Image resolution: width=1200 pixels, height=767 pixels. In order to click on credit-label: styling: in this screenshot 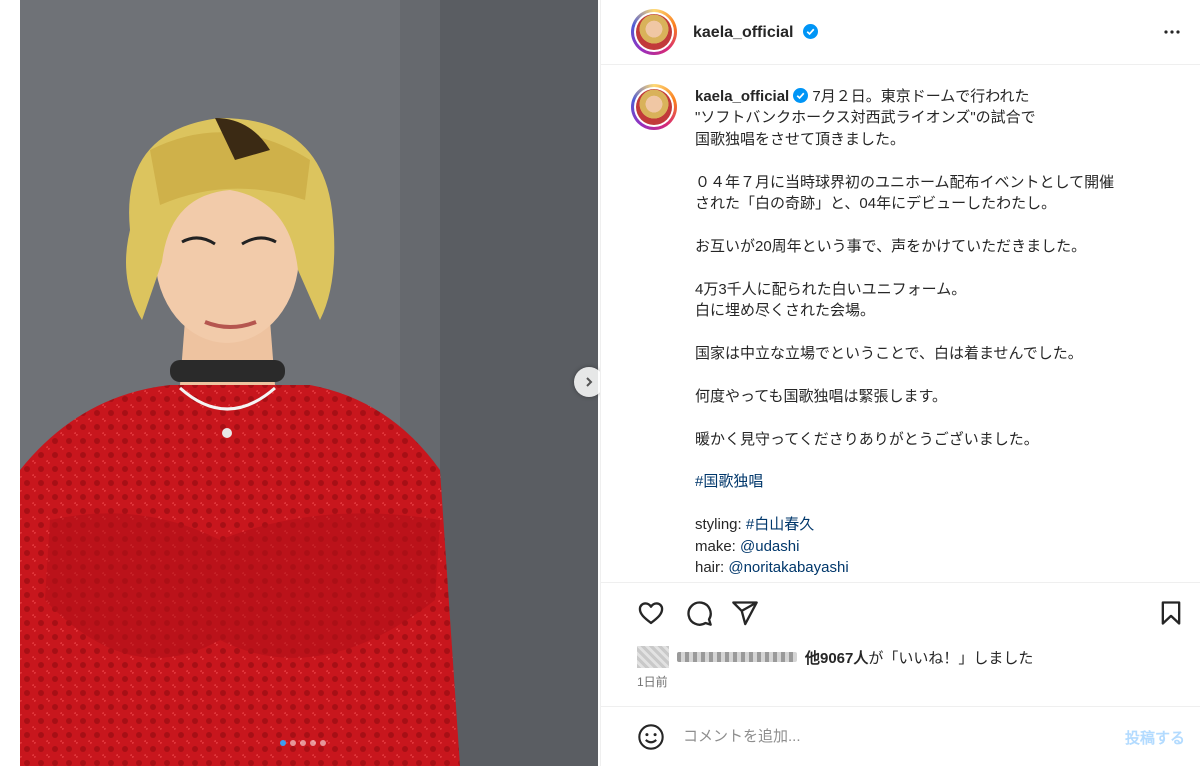, I will do `click(720, 525)`.